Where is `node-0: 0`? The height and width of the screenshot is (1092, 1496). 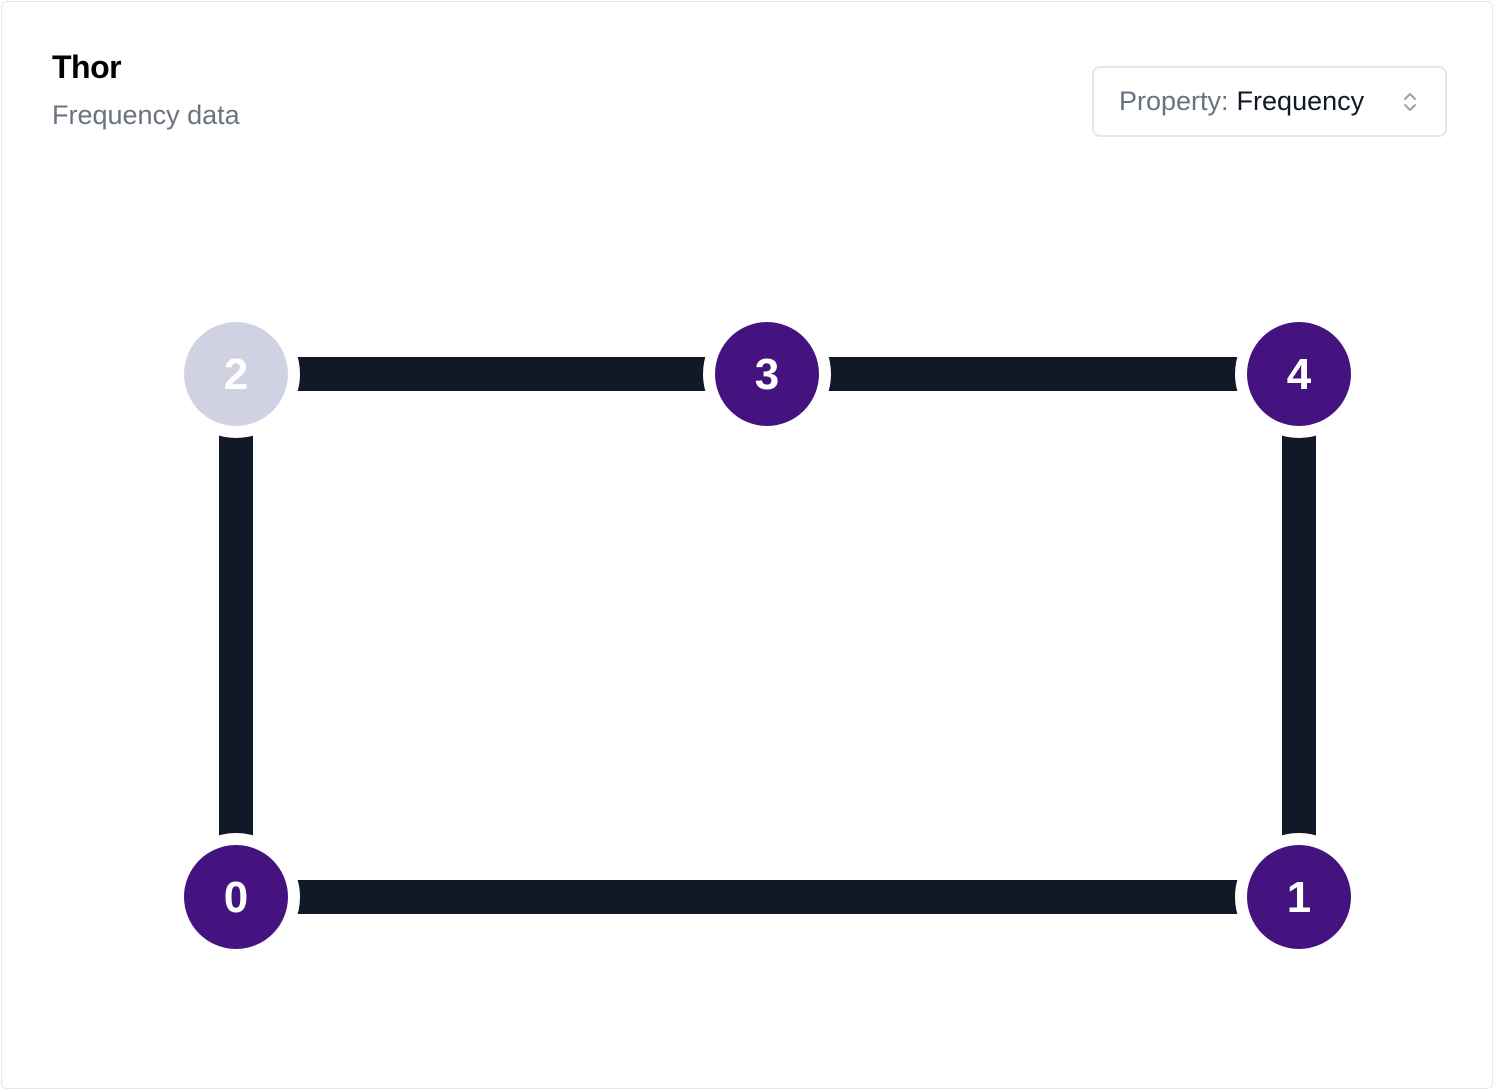
node-0: 0 is located at coordinates (236, 897).